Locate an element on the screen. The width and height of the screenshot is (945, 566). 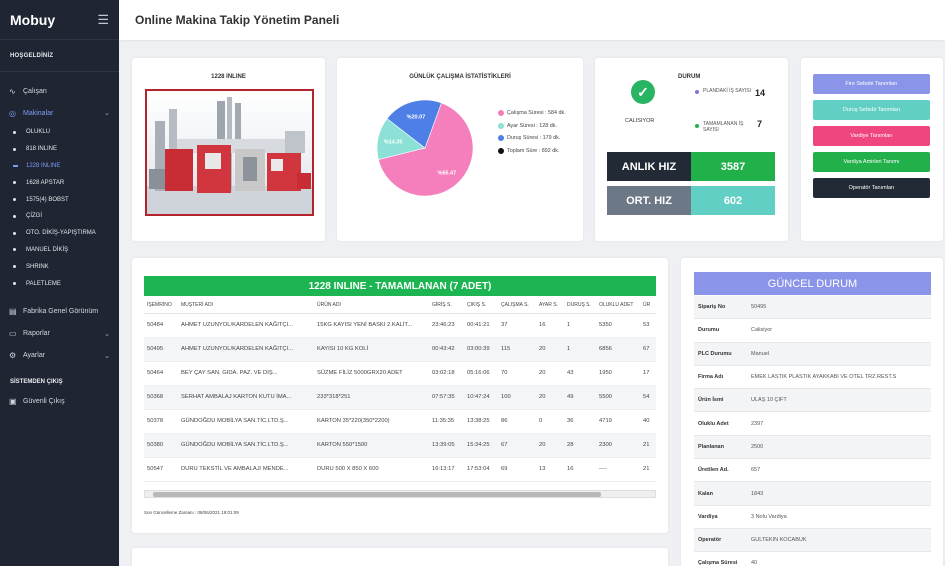
shift-supervisors-button: Vardiya Amirleri Tanımı is located at coordinates (871, 162).